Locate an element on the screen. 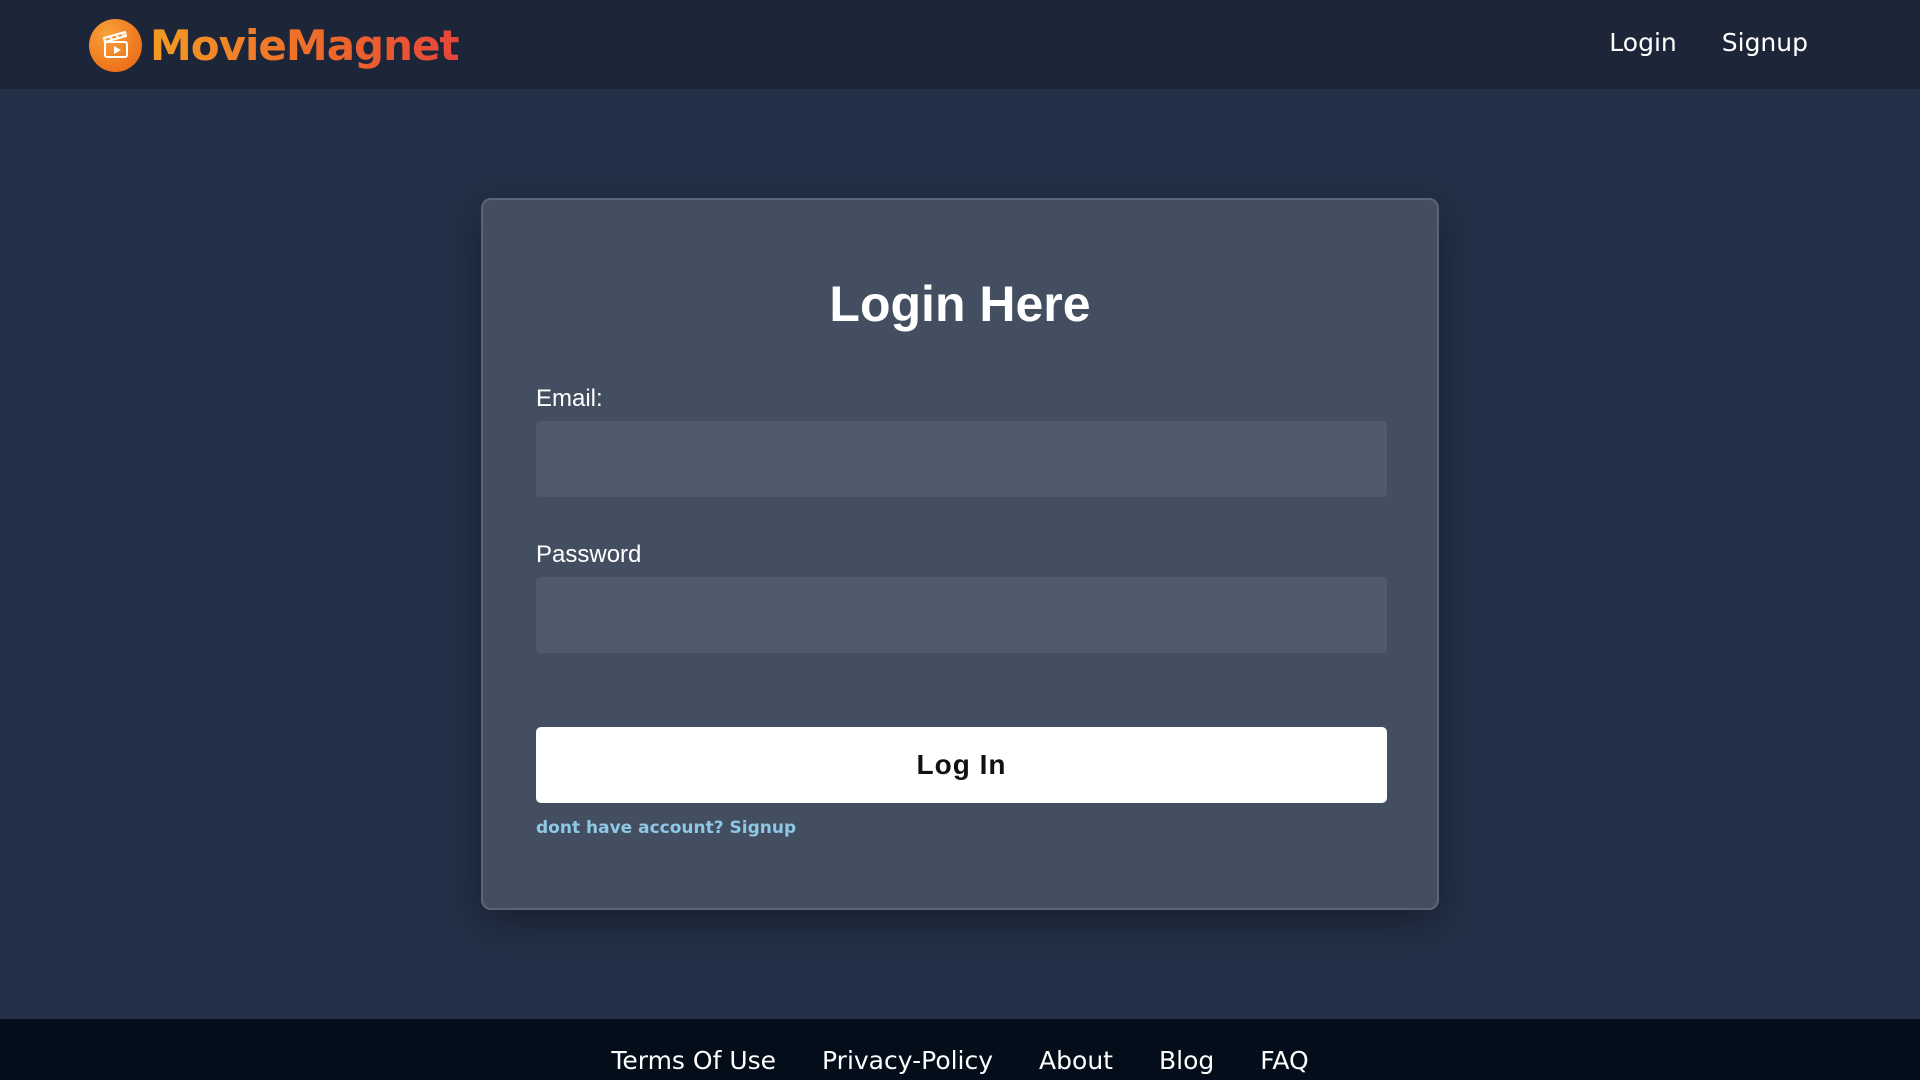  signup-prompt-text: dont have account? is located at coordinates (630, 828).